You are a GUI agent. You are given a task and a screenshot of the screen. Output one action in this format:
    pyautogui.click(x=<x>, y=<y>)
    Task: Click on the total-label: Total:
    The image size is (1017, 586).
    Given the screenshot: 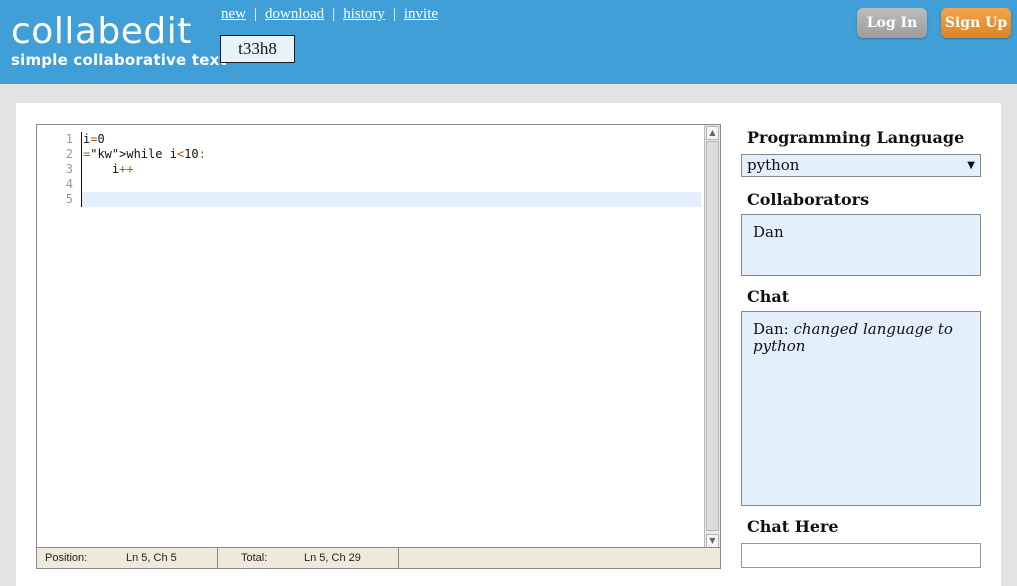 What is the action you would take?
    pyautogui.click(x=254, y=558)
    